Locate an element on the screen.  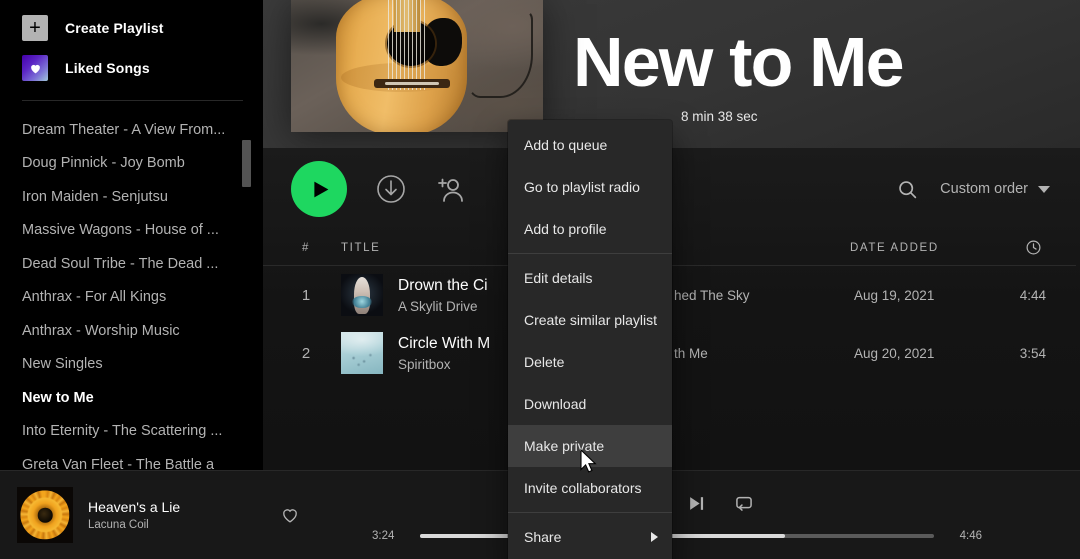
progress-bar is located at coordinates (677, 535).